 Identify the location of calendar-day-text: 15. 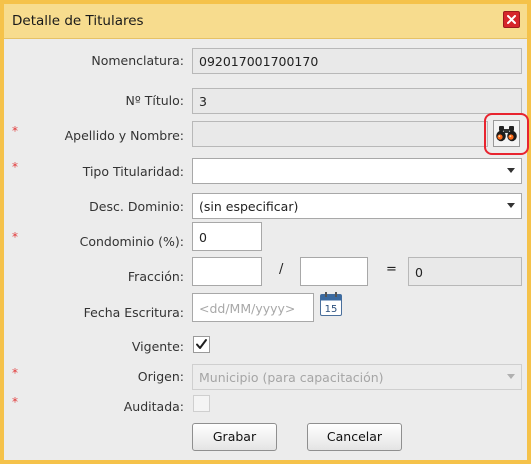
(331, 309).